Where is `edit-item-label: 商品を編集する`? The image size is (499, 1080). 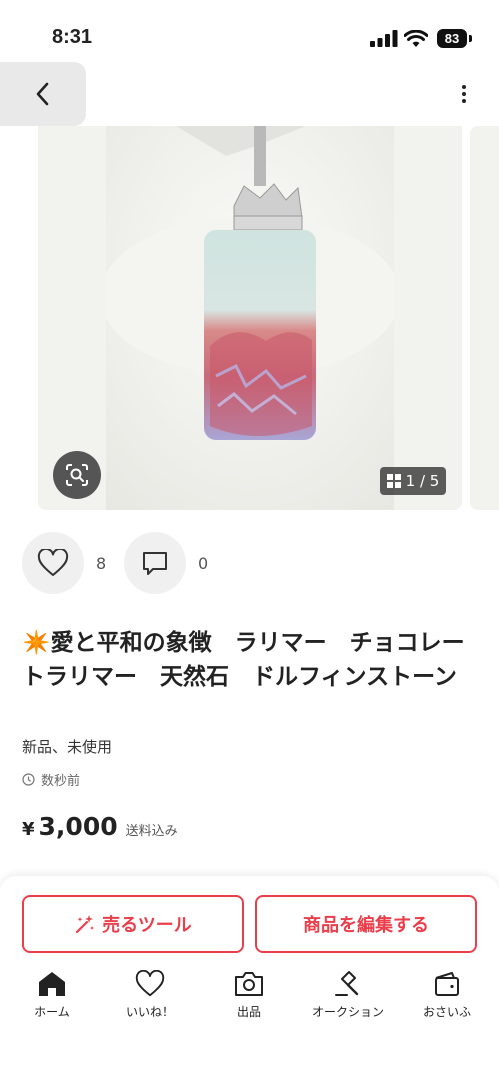
edit-item-label: 商品を編集する is located at coordinates (366, 925).